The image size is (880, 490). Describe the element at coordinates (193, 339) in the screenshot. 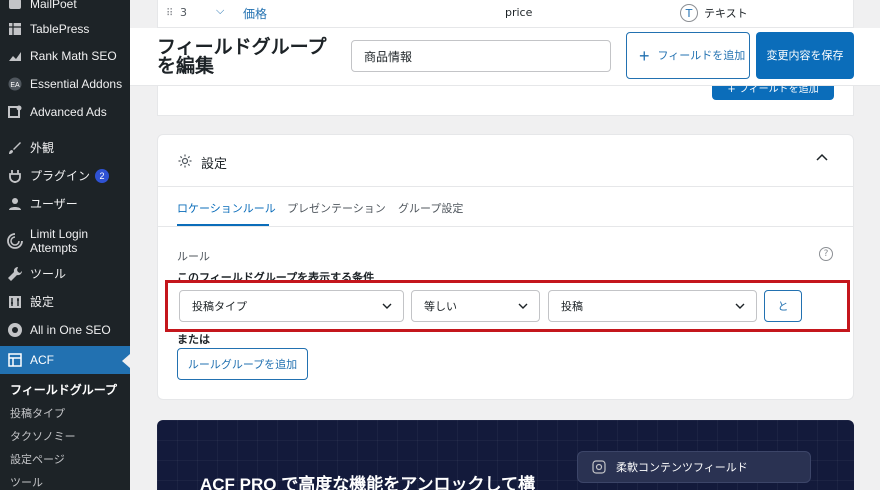

I see `or-label: または` at that location.